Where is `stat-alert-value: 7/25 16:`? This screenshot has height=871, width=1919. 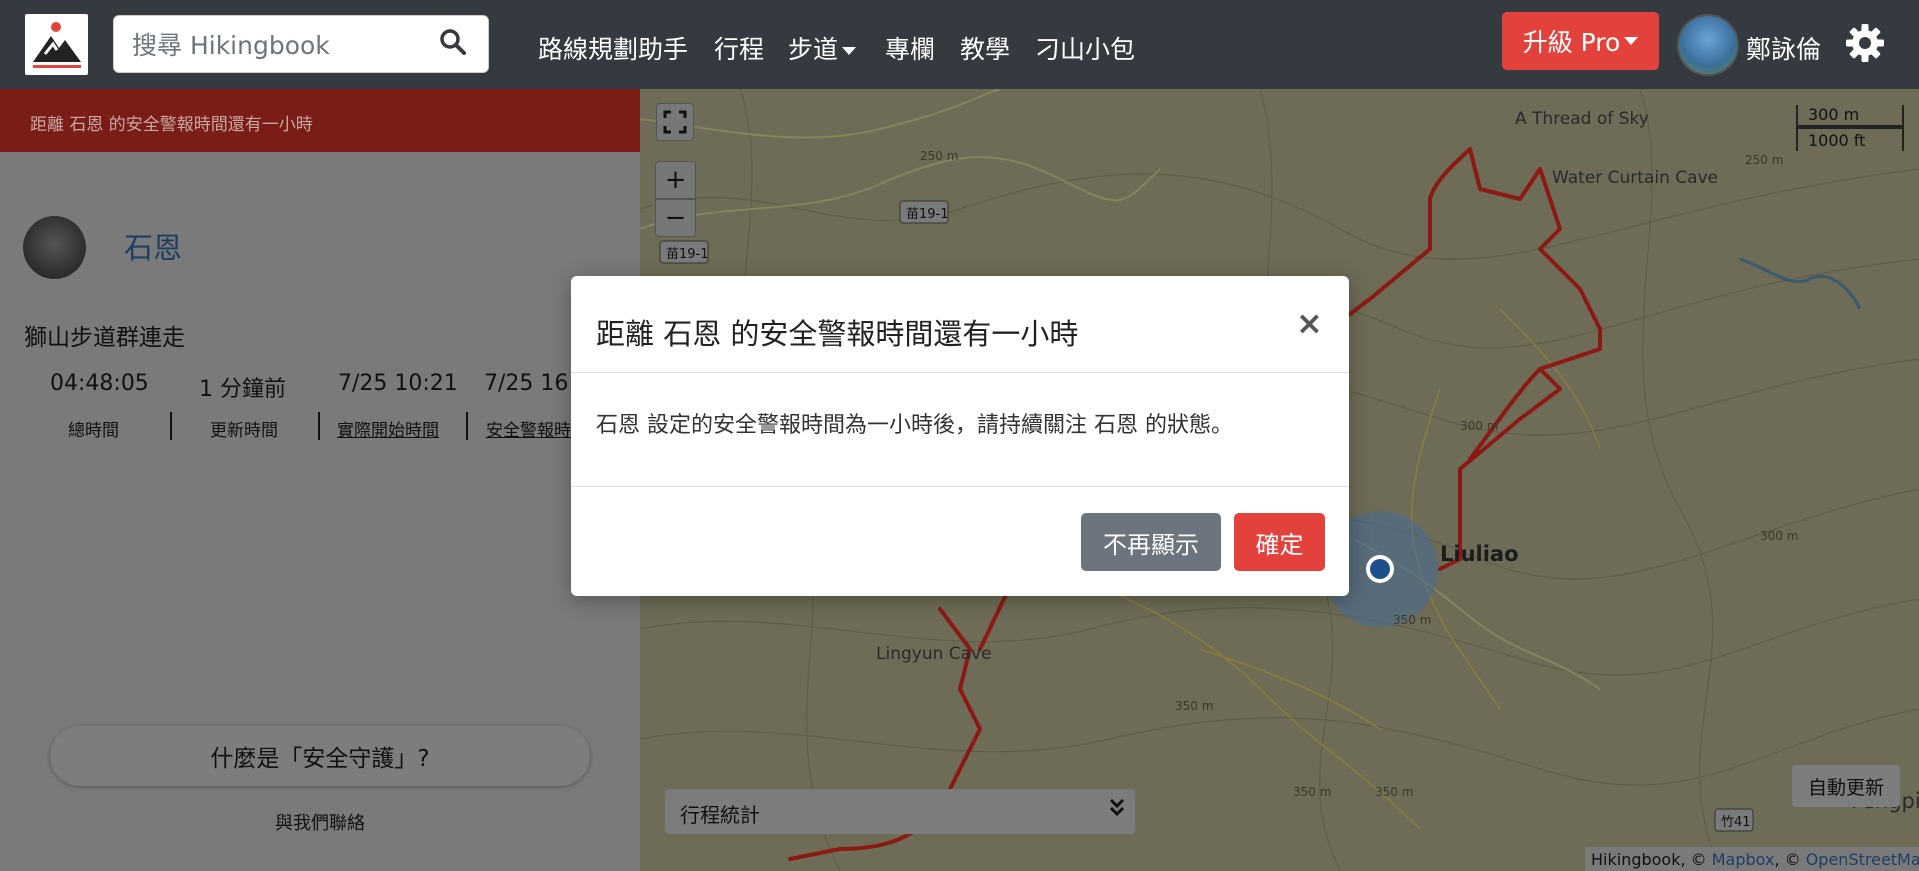 stat-alert-value: 7/25 16: is located at coordinates (530, 383).